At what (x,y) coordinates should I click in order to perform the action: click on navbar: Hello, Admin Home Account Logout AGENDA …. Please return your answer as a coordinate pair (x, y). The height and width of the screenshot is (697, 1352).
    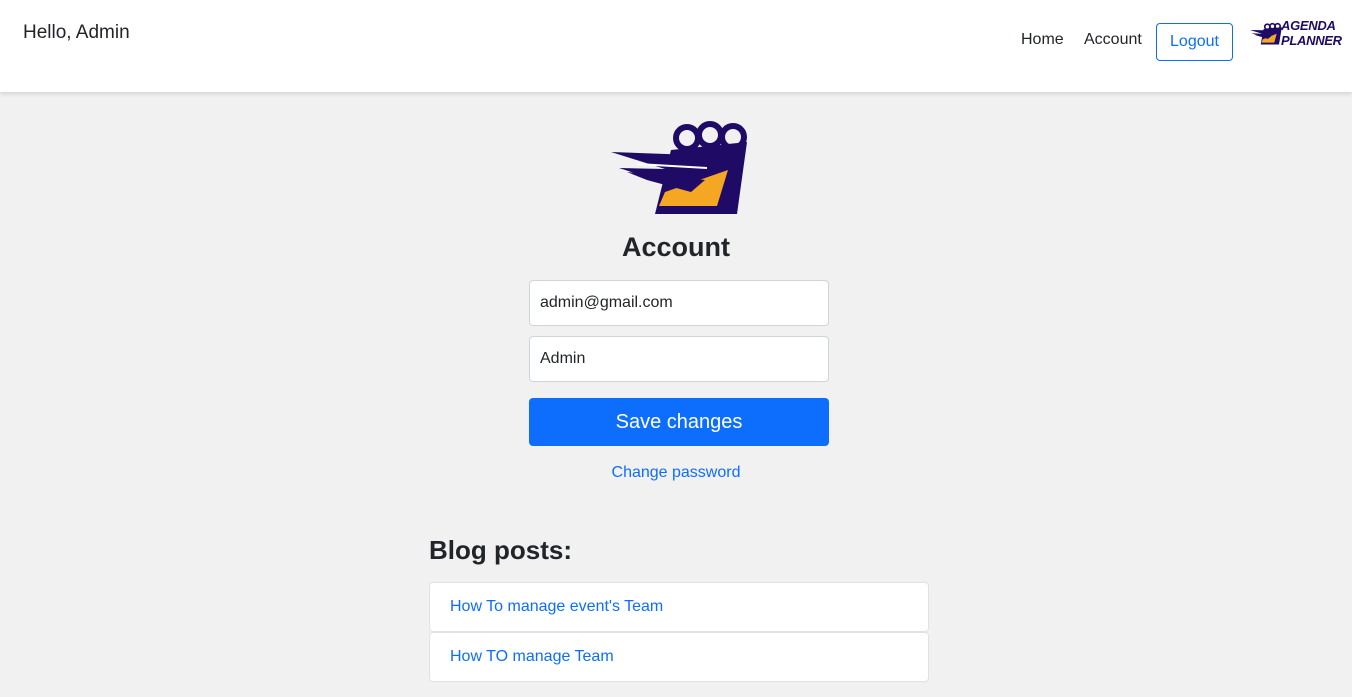
    Looking at the image, I should click on (676, 46).